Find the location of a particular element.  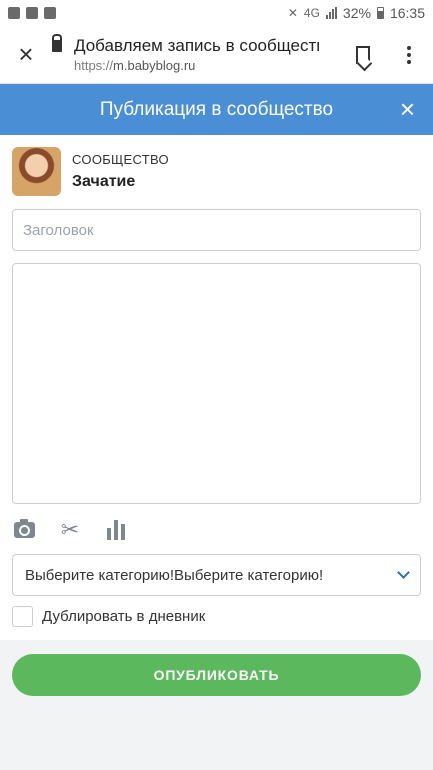

duplicate-option: Дублировать в дневник is located at coordinates (108, 616).